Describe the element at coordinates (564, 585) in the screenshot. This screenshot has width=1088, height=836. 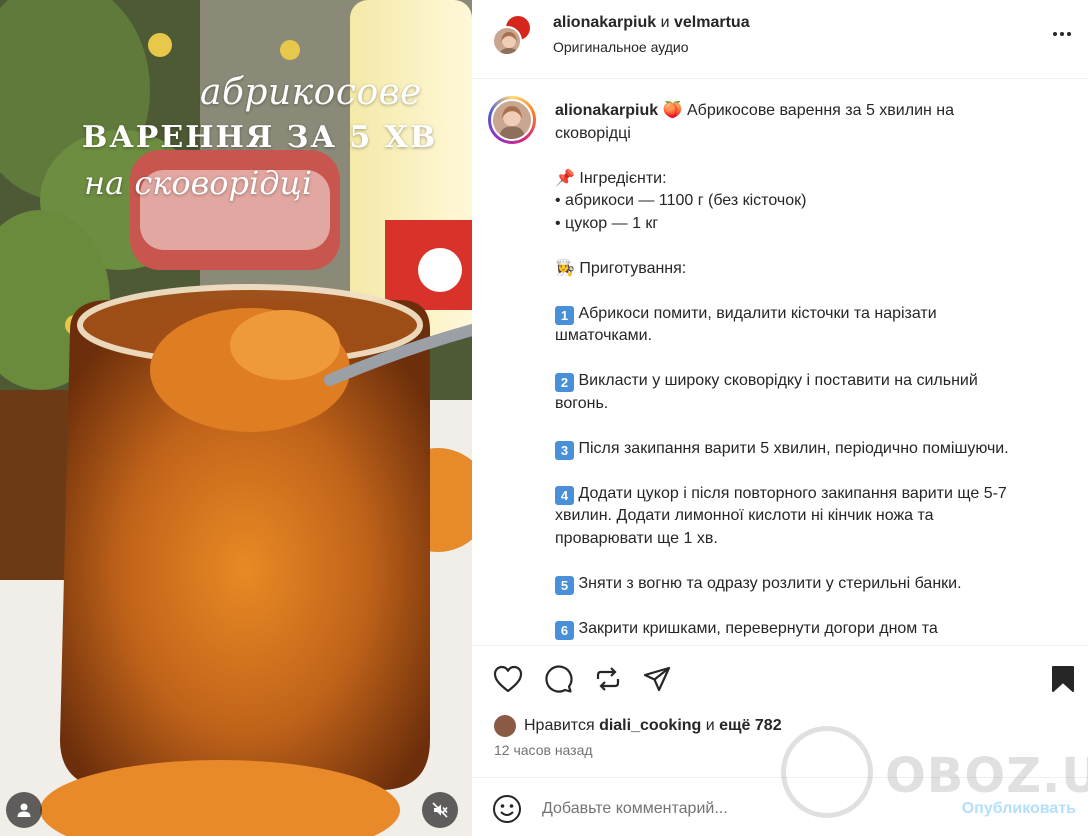
I see `step-number-badge: 5` at that location.